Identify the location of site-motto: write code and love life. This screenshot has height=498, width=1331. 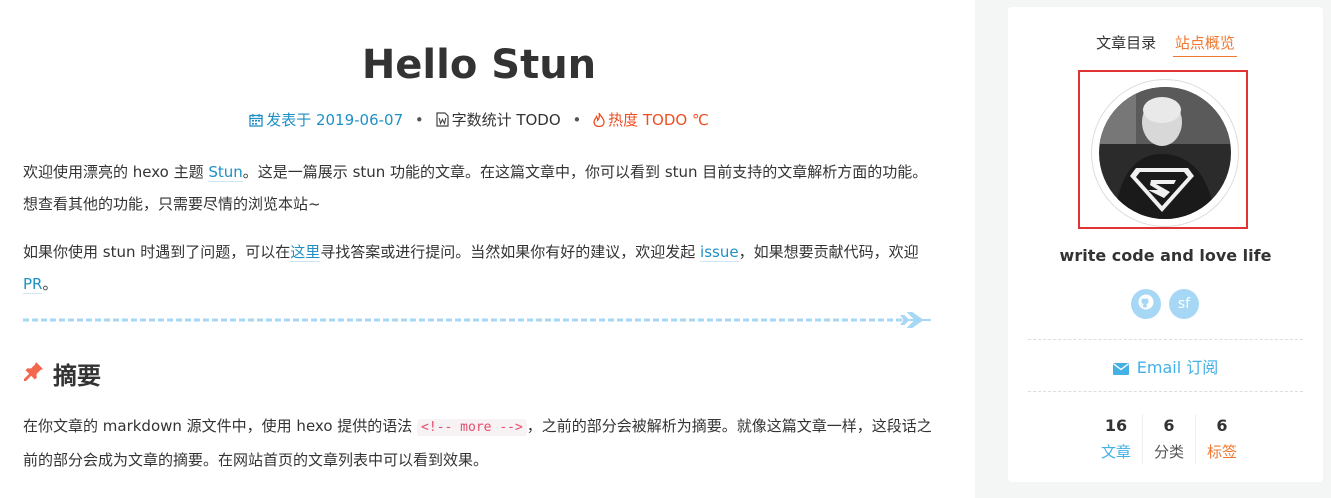
(1165, 255).